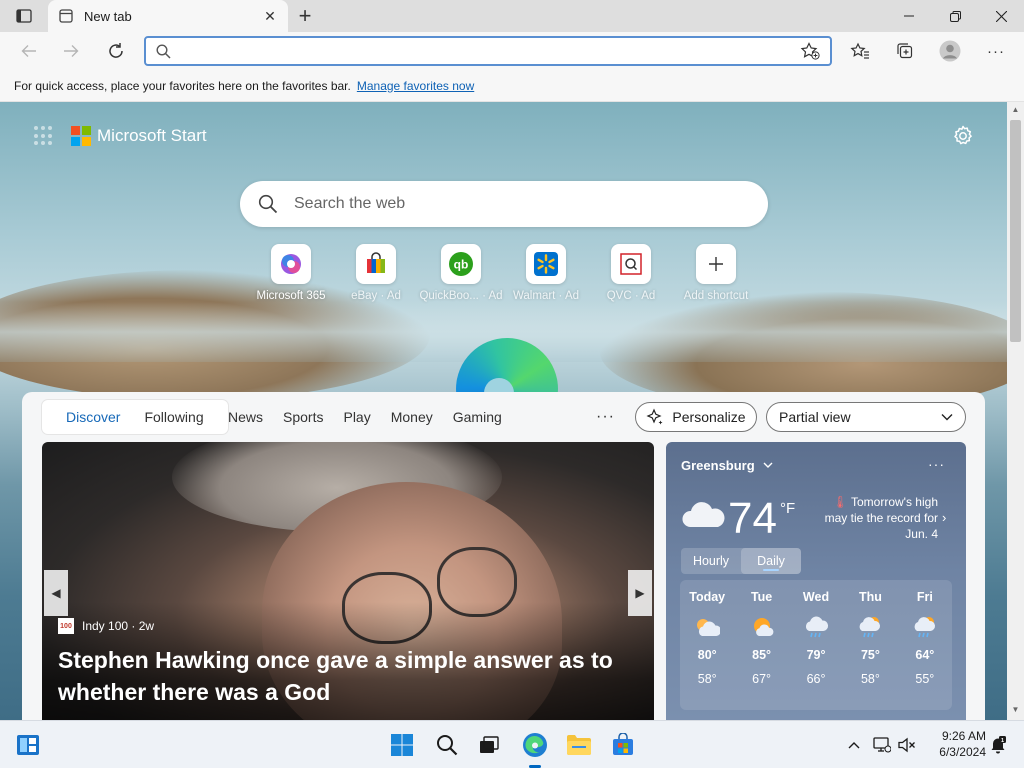 This screenshot has width=1024, height=768. What do you see at coordinates (81, 136) in the screenshot?
I see `microsoft-logo-icon` at bounding box center [81, 136].